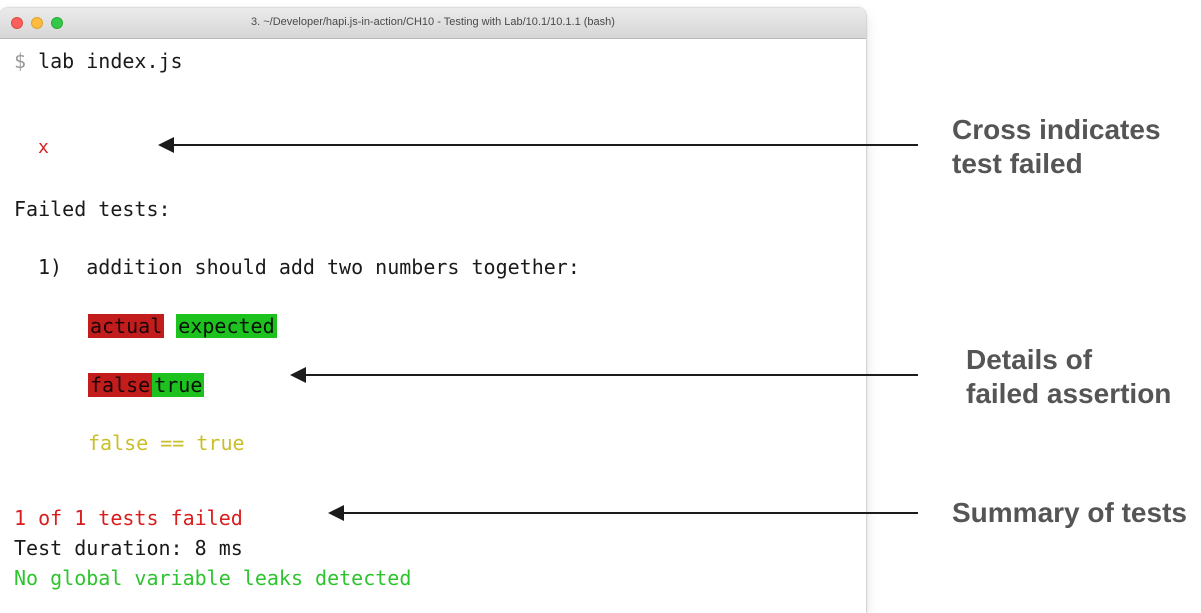 The width and height of the screenshot is (1201, 613). Describe the element at coordinates (1069, 393) in the screenshot. I see `annotation-details-line2: failed assertion` at that location.